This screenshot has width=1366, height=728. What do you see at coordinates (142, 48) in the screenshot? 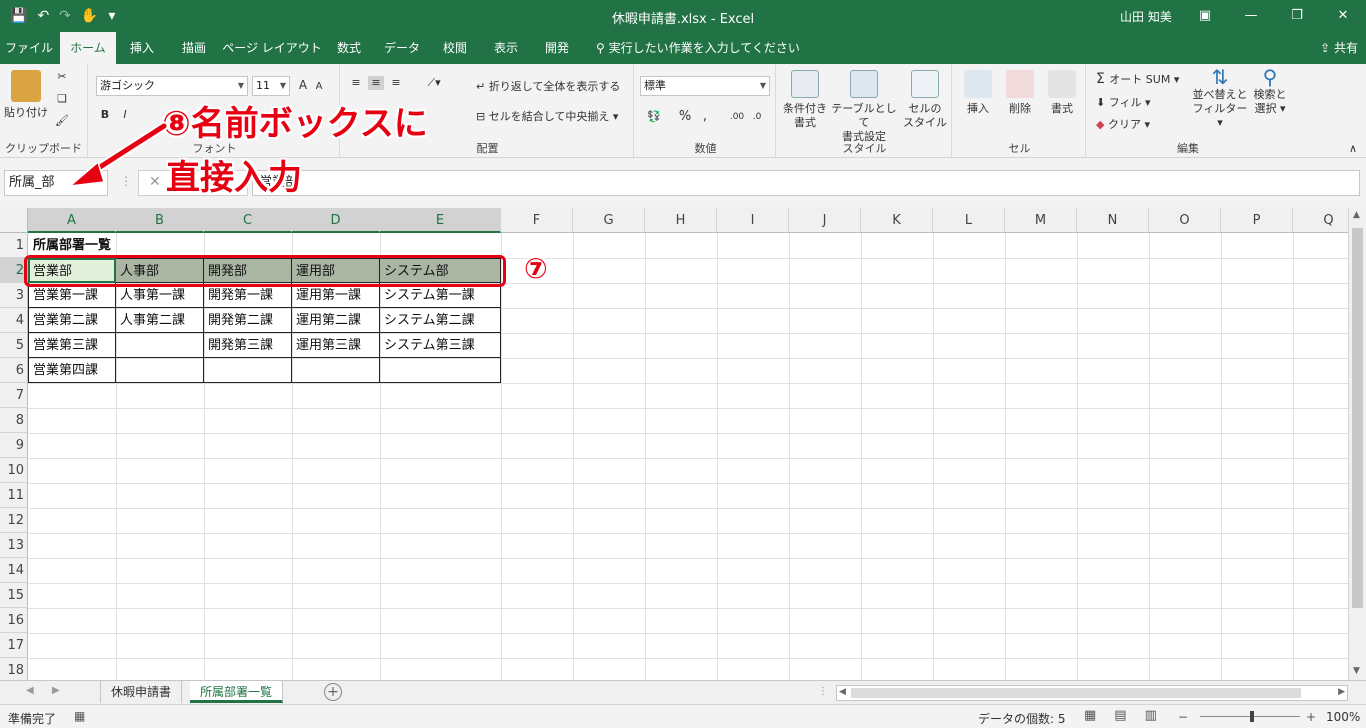
I see `tab-insert: 挿入` at bounding box center [142, 48].